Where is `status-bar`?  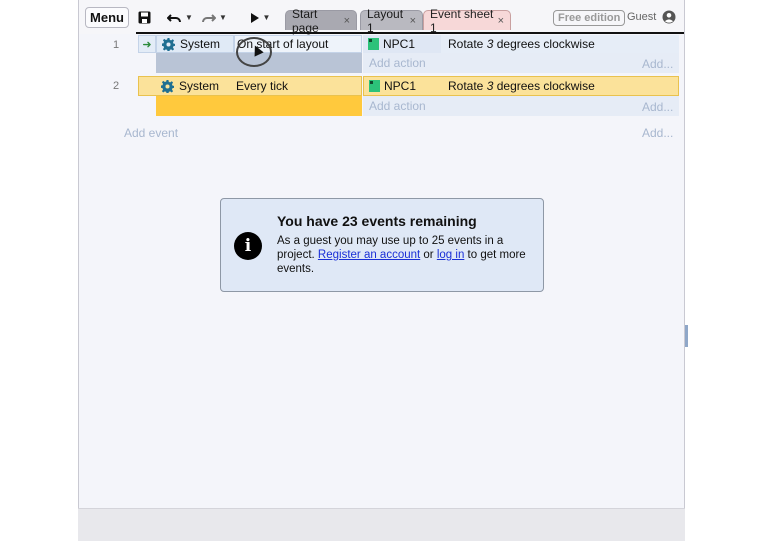 status-bar is located at coordinates (381, 524).